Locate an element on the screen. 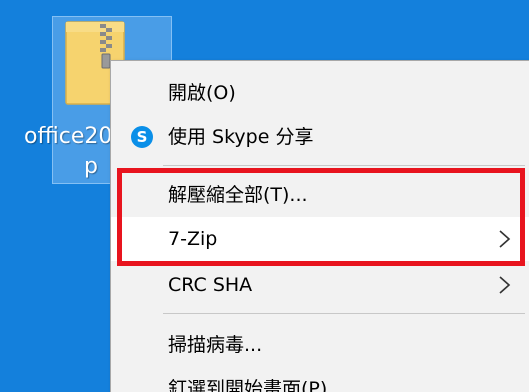 This screenshot has height=392, width=529. menu-item-label: CRC SHA is located at coordinates (210, 285).